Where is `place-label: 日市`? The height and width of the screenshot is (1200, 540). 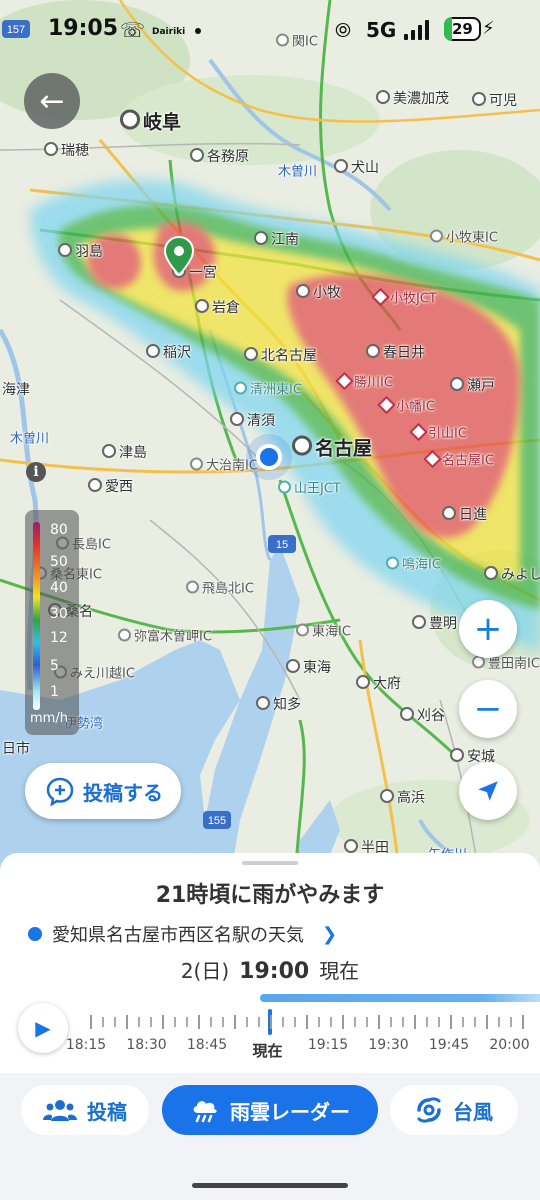 place-label: 日市 is located at coordinates (16, 749).